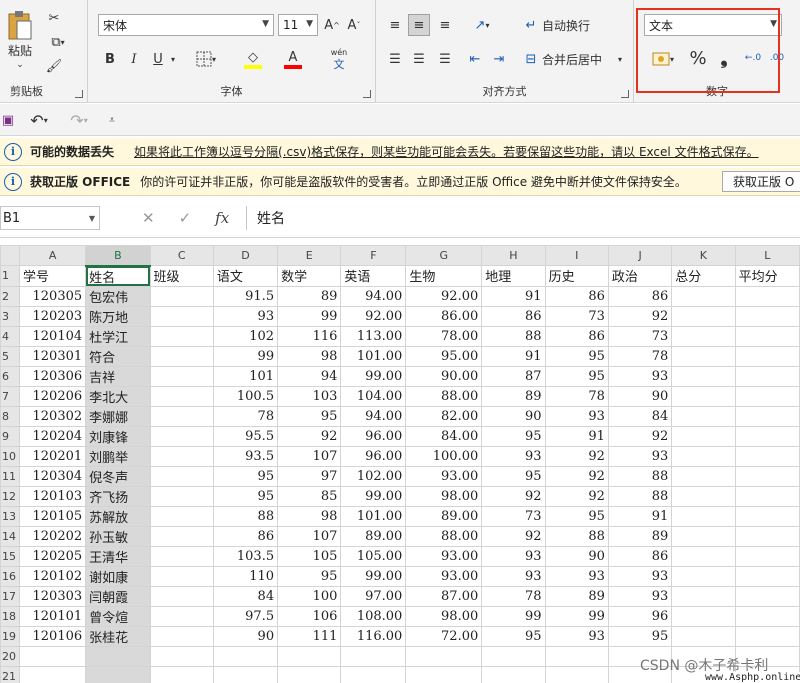  What do you see at coordinates (118, 576) in the screenshot?
I see `cell: 谢如康` at bounding box center [118, 576].